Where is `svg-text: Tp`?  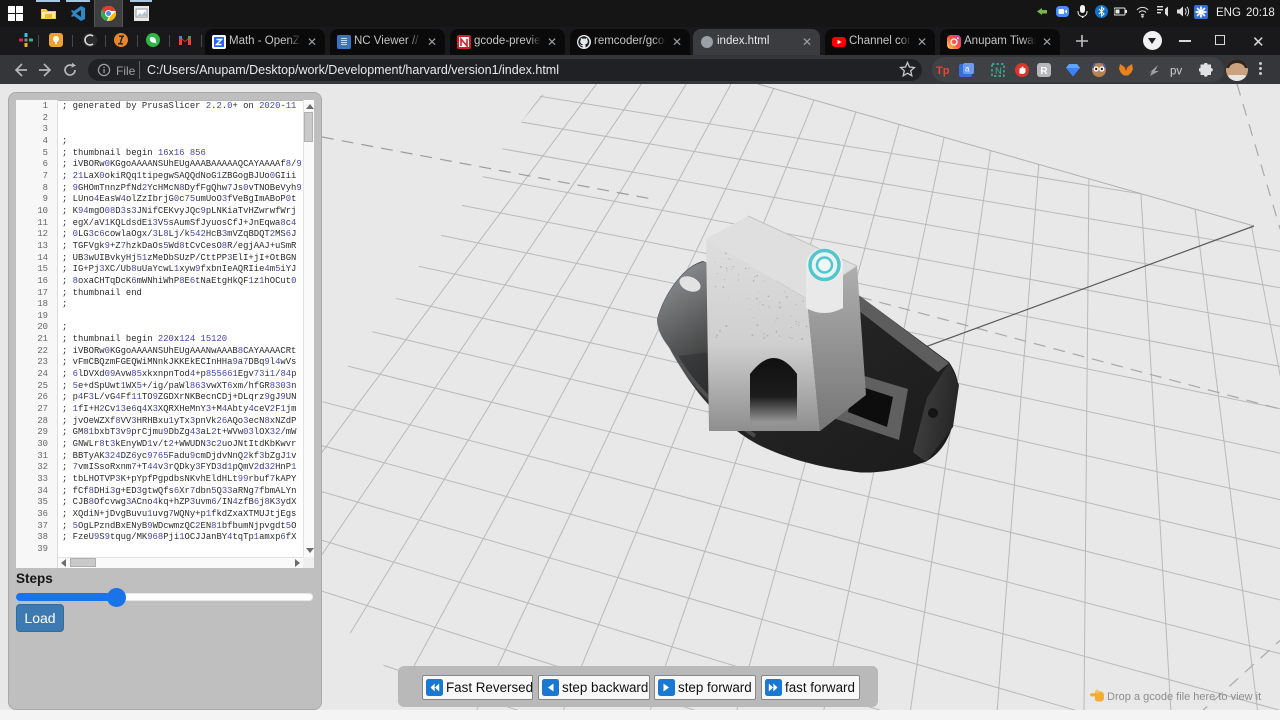 svg-text: Tp is located at coordinates (943, 71).